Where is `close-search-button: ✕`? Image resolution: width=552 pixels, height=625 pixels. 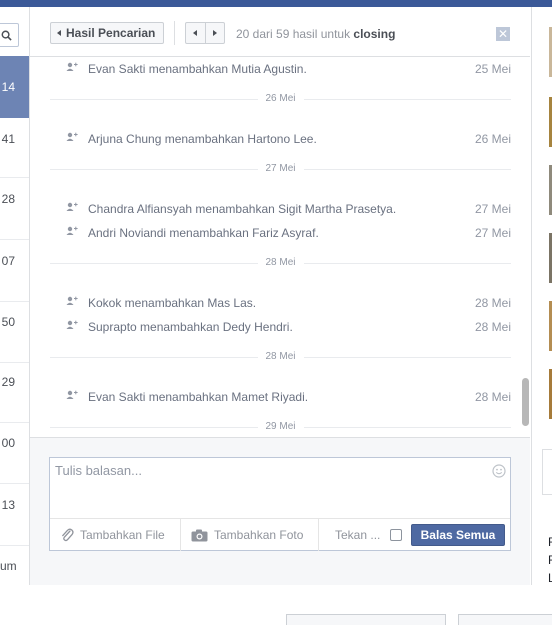 close-search-button: ✕ is located at coordinates (503, 34).